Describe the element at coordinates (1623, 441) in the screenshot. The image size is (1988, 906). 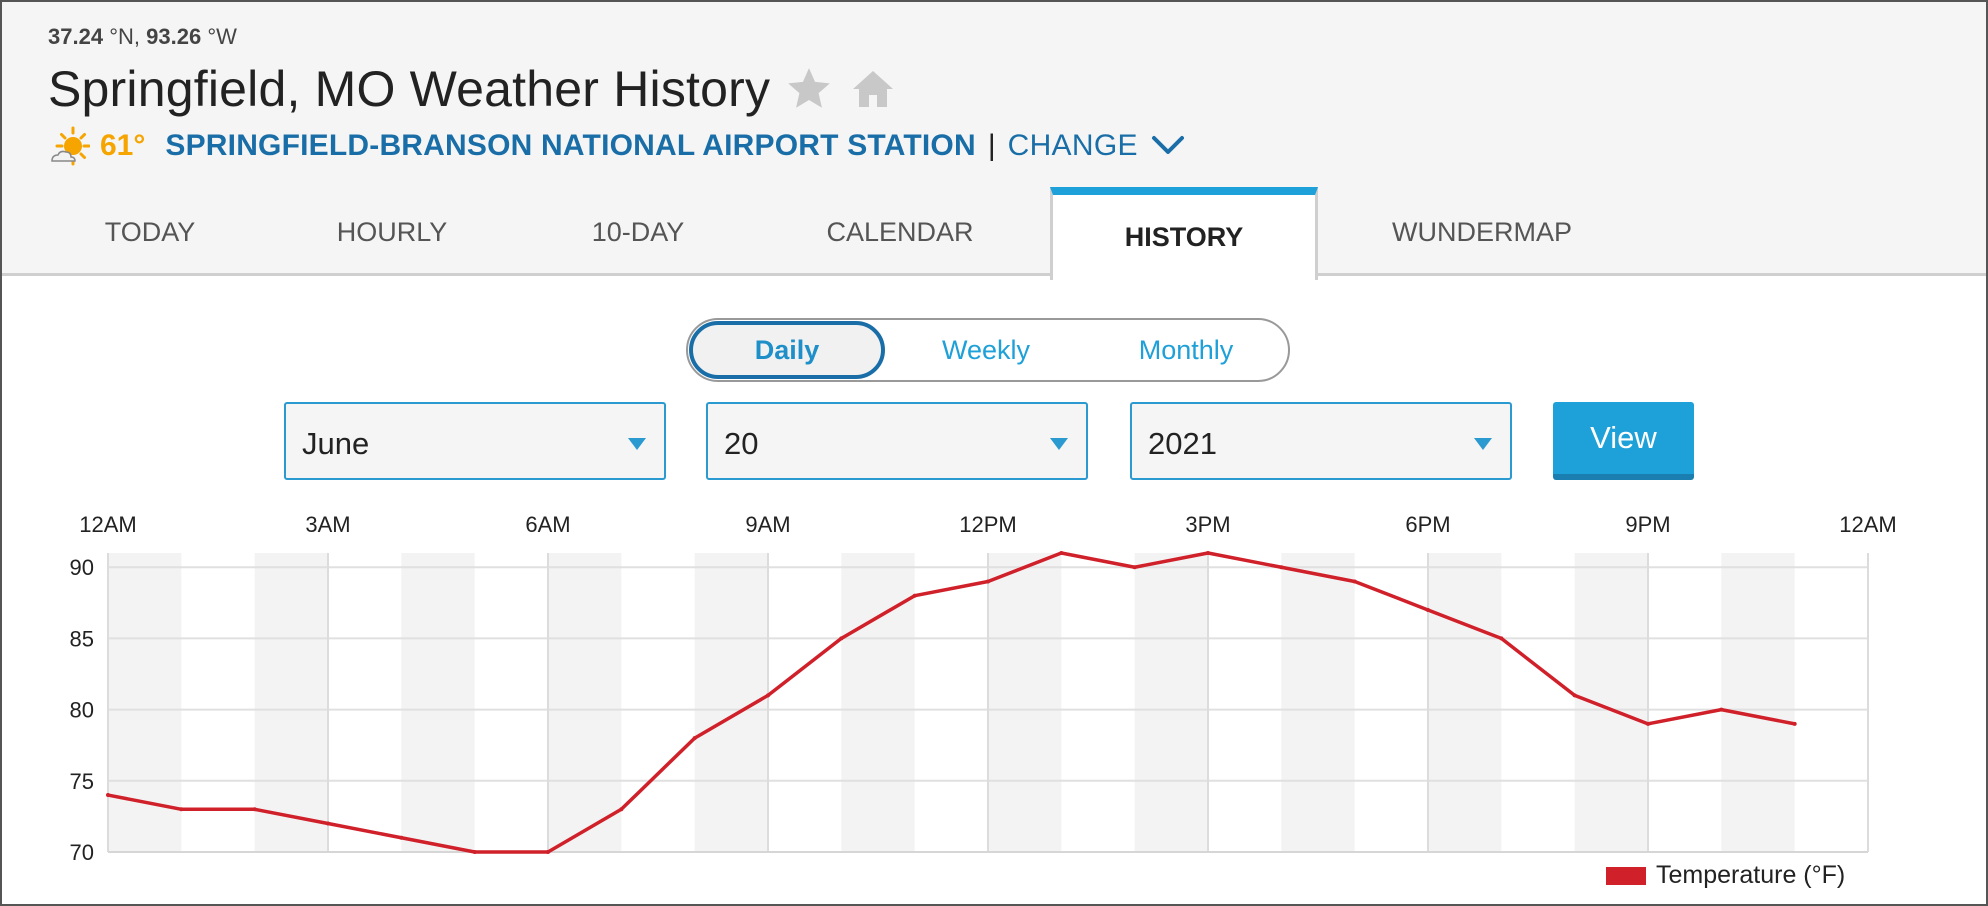
I see `view-button: View` at that location.